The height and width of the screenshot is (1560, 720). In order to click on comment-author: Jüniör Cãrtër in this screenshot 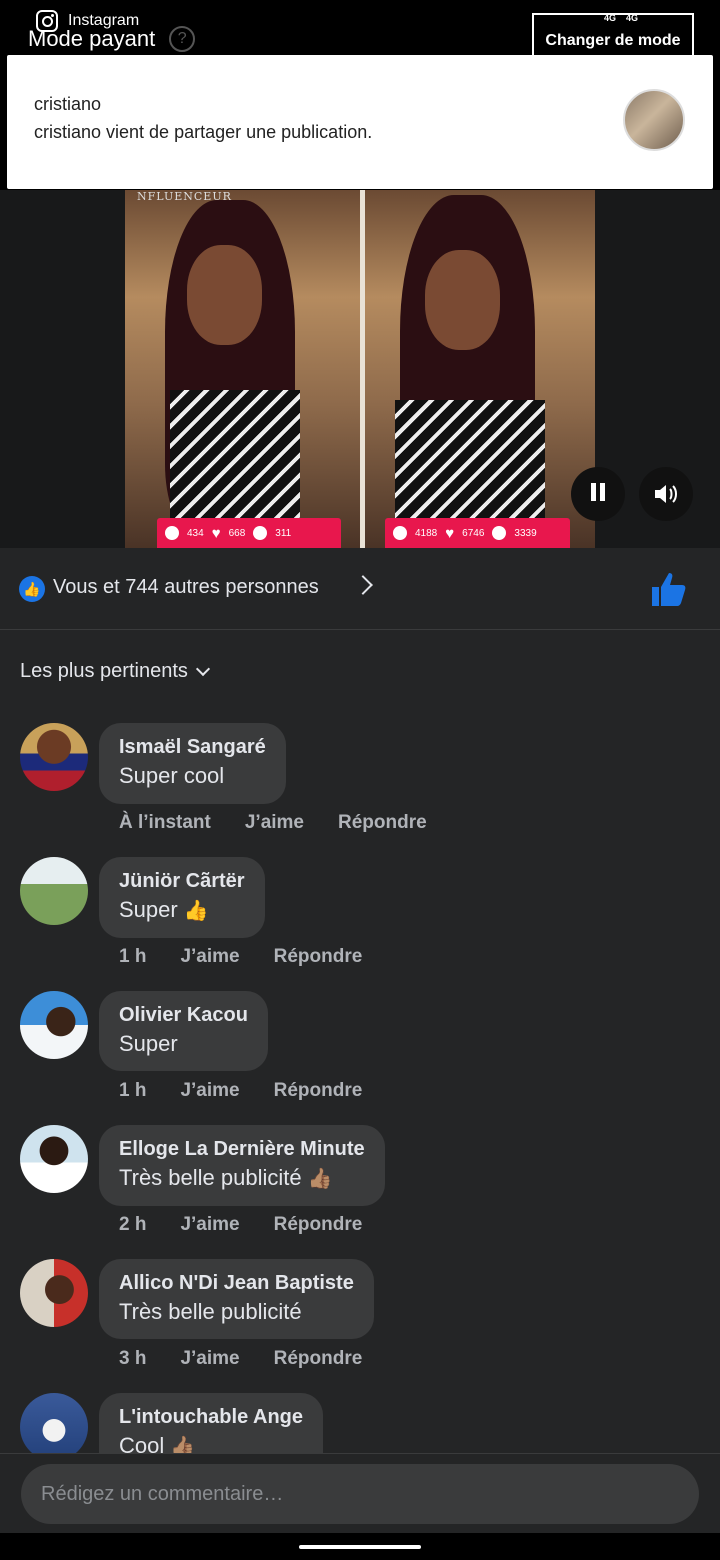, I will do `click(182, 881)`.